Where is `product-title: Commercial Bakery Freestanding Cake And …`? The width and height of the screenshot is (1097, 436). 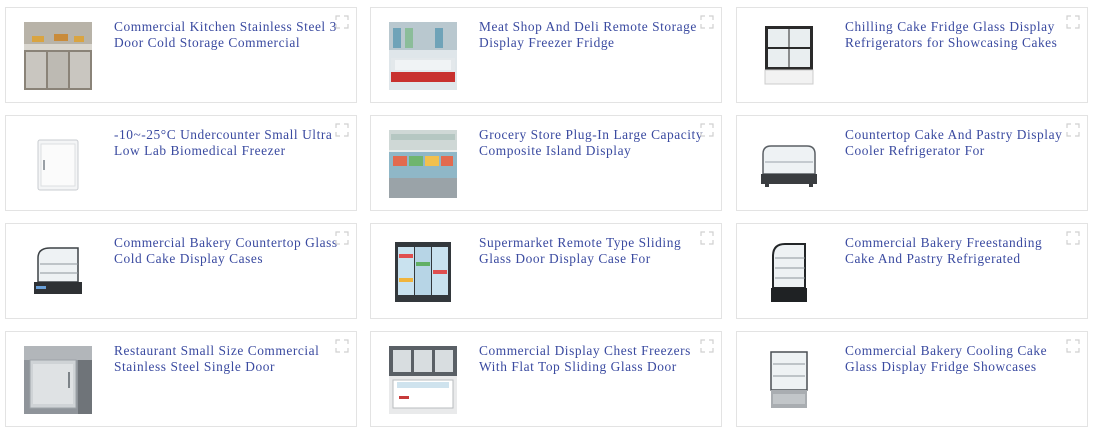 product-title: Commercial Bakery Freestanding Cake And … is located at coordinates (959, 251).